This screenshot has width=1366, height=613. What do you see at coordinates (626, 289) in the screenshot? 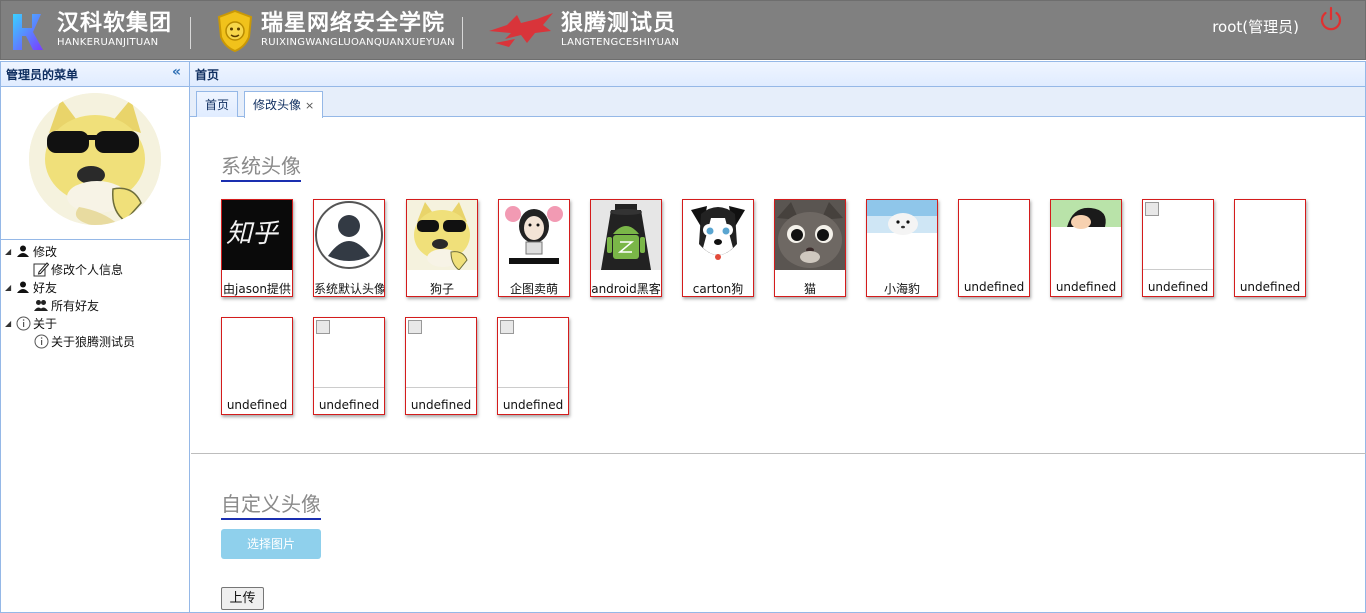
I see `avatar-label: android黑客` at bounding box center [626, 289].